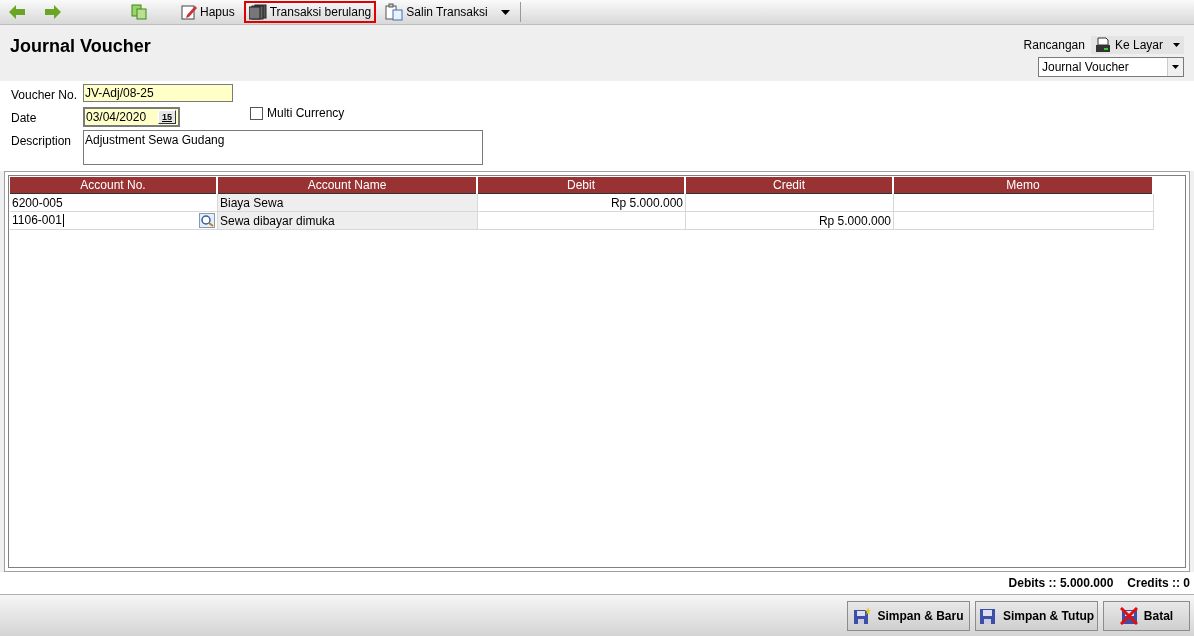 The image size is (1194, 636). What do you see at coordinates (45, 95) in the screenshot?
I see `field-label: Voucher No.` at bounding box center [45, 95].